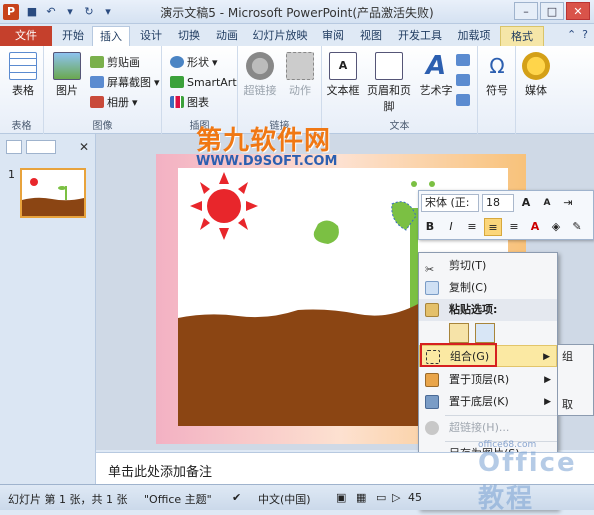 Image resolution: width=594 pixels, height=515 pixels. Describe the element at coordinates (458, 355) in the screenshot. I see `highlight-box` at that location.